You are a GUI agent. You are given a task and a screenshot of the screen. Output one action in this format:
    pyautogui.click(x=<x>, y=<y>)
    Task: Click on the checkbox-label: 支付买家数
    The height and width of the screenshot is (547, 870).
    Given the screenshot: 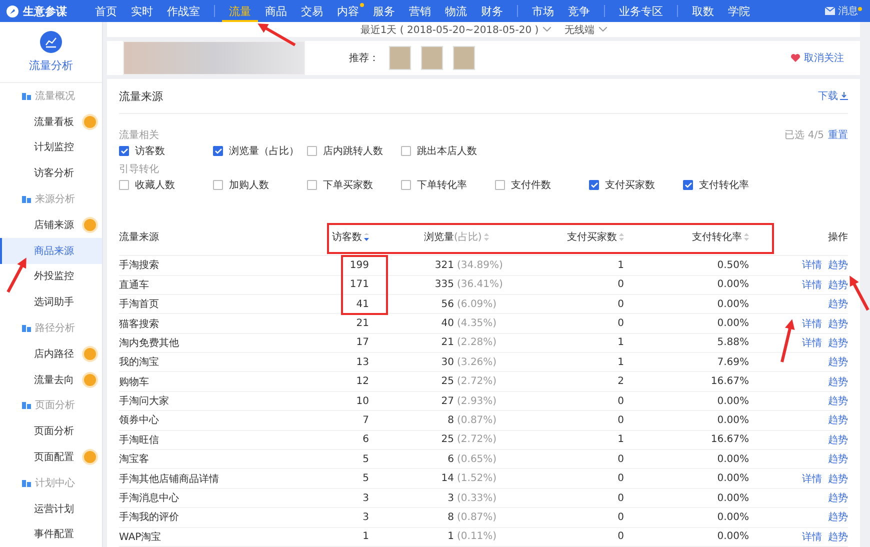 What is the action you would take?
    pyautogui.click(x=630, y=185)
    